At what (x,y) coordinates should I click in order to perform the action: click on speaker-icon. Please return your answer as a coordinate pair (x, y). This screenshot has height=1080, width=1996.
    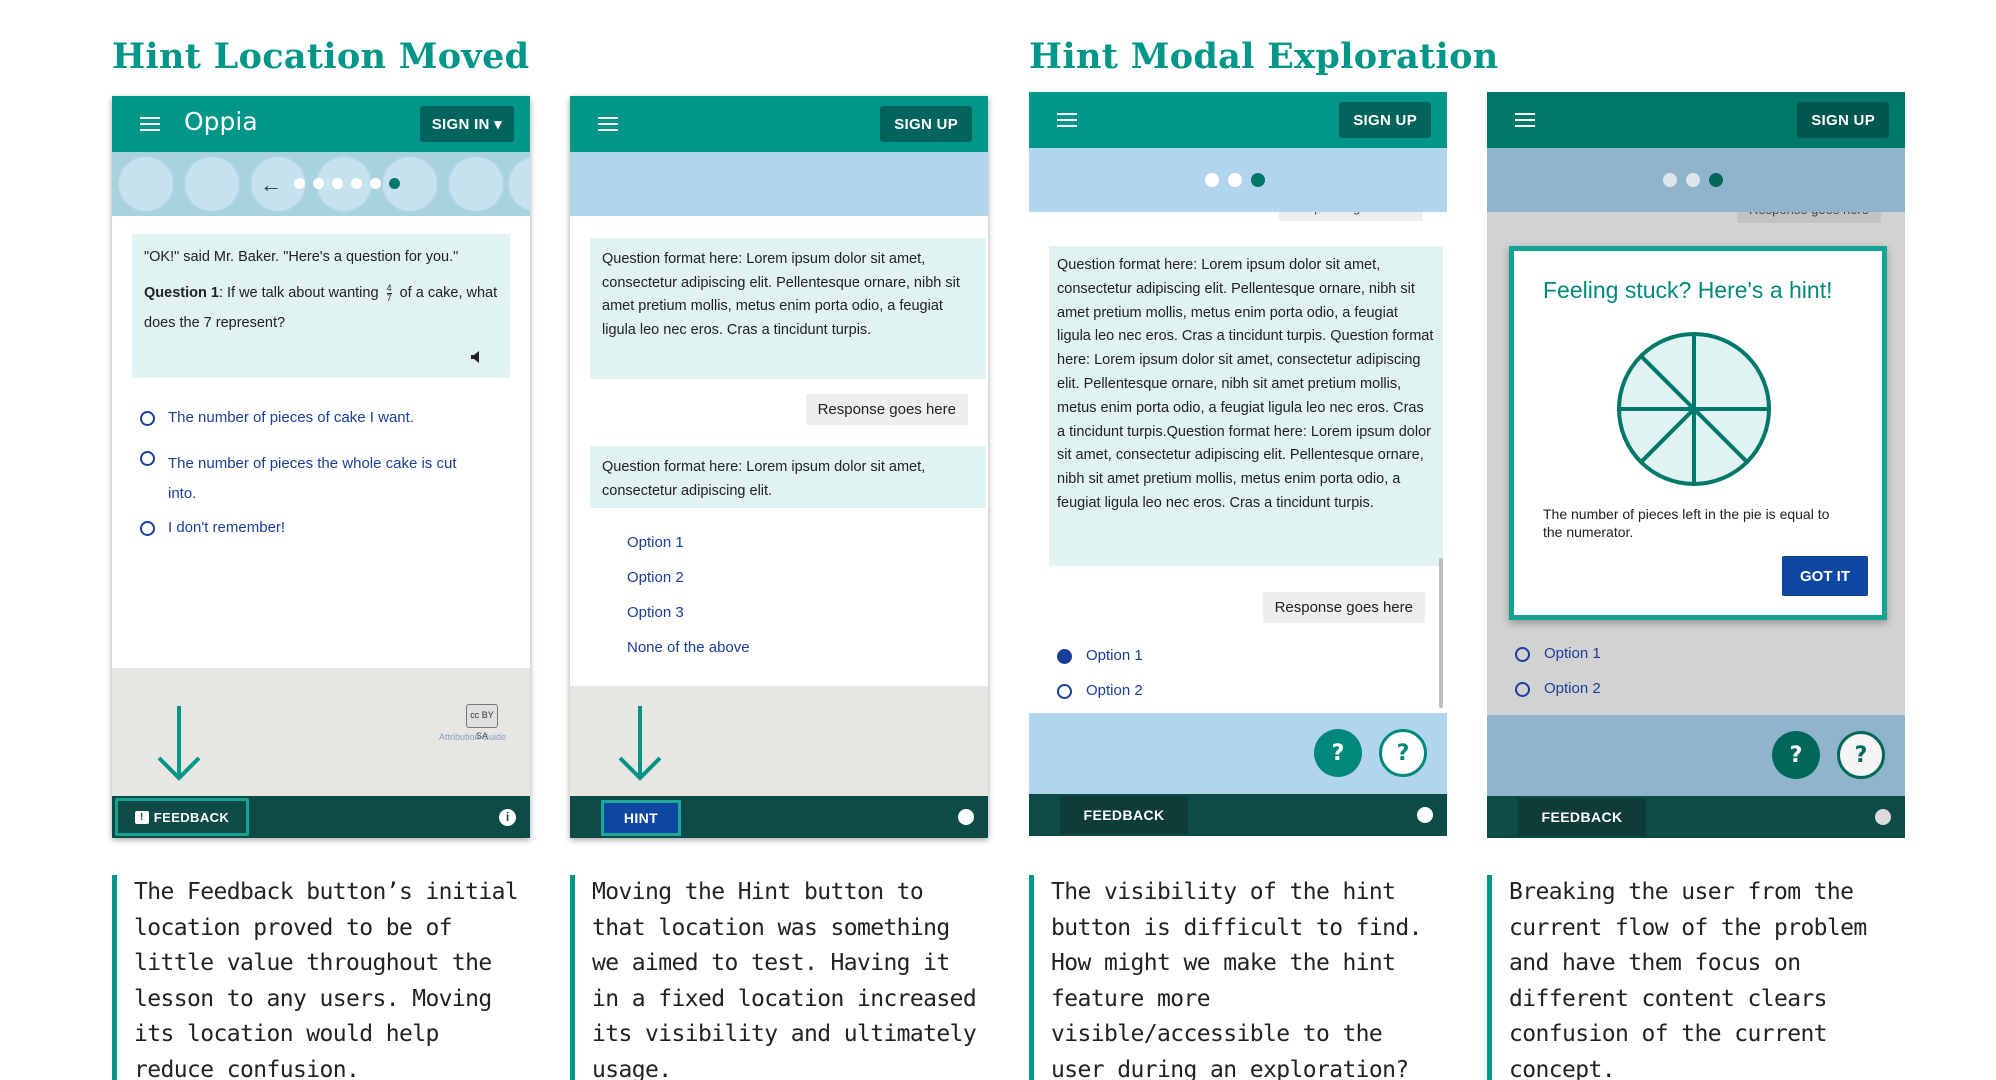
    Looking at the image, I should click on (477, 357).